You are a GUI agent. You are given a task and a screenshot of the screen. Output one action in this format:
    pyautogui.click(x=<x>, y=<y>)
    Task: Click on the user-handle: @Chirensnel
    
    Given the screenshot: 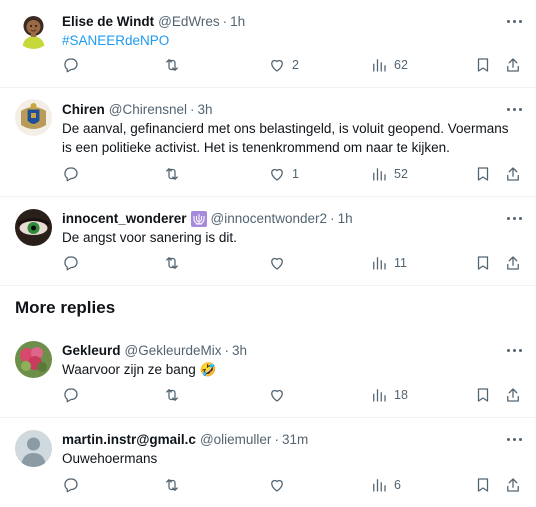 What is the action you would take?
    pyautogui.click(x=148, y=110)
    